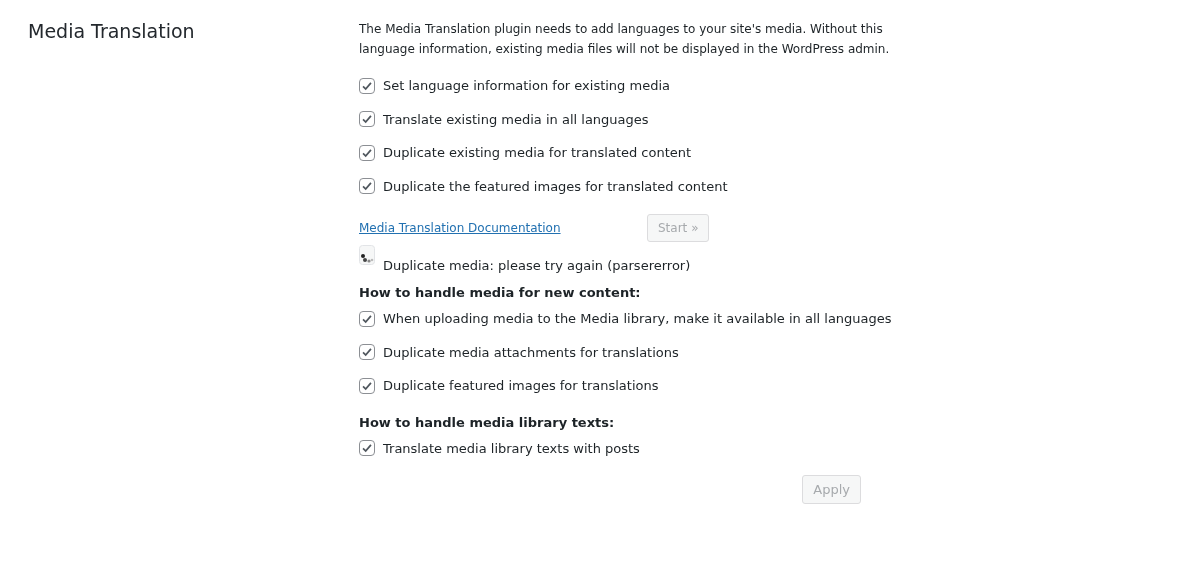 This screenshot has height=583, width=1185. I want to click on section-heading: How to handle media library texts:, so click(487, 422).